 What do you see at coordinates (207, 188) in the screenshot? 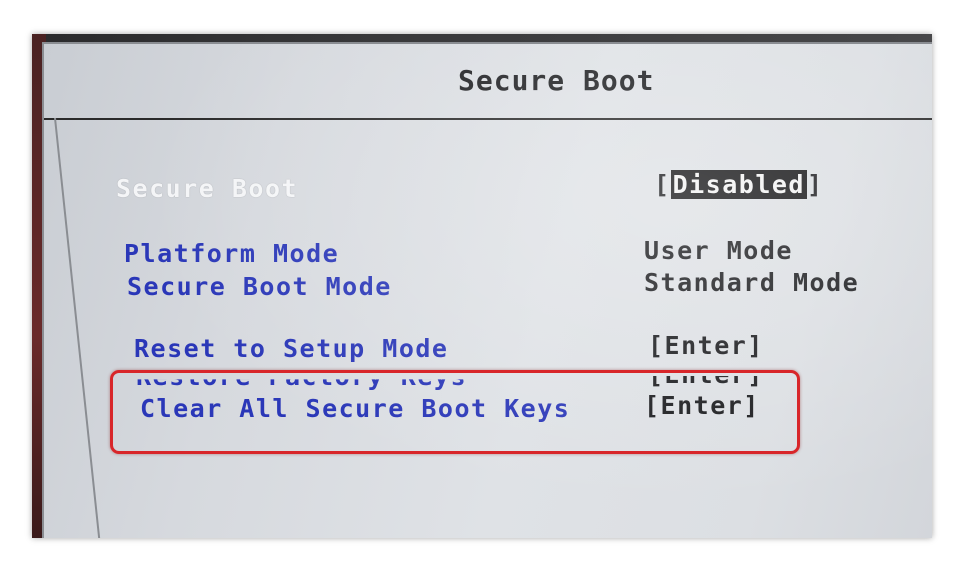
I see `secure-boot-label: Secure Boot` at bounding box center [207, 188].